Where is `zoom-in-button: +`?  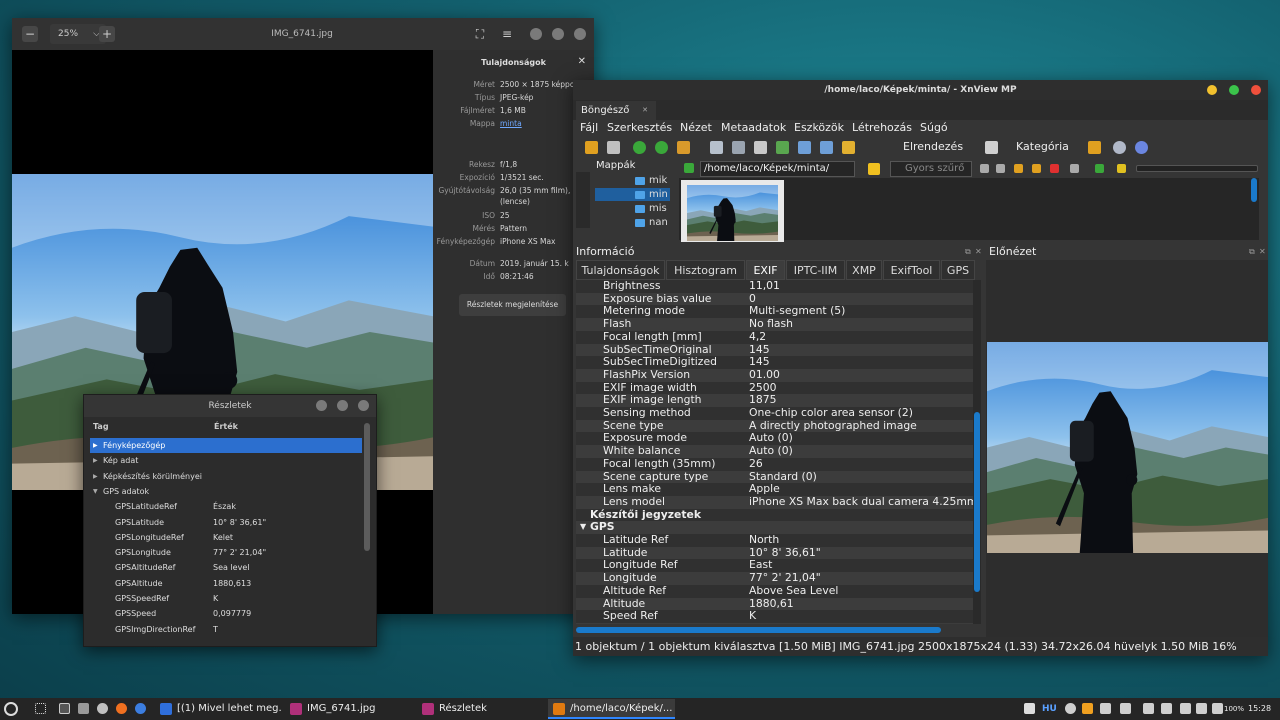
zoom-in-button: + is located at coordinates (107, 34).